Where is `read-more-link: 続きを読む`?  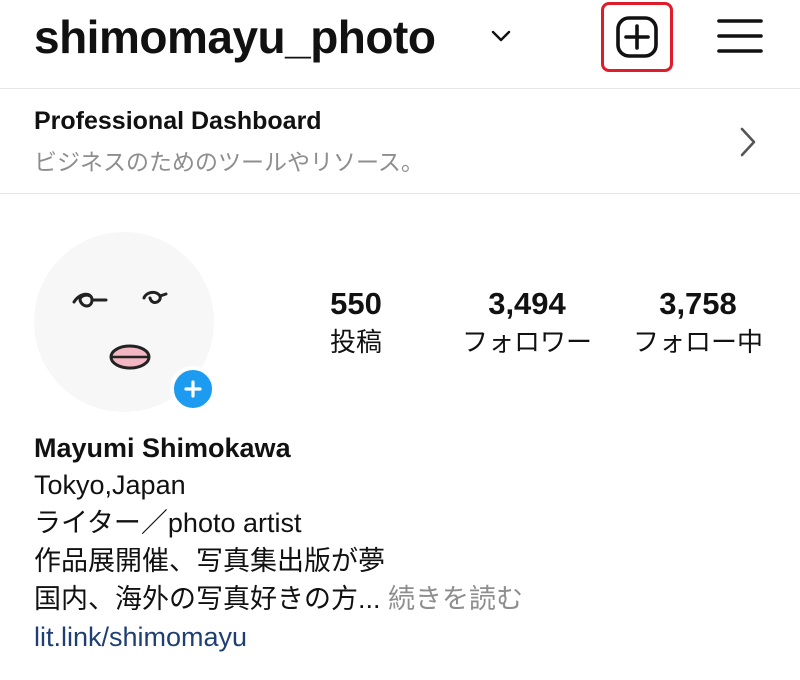
read-more-link: 続きを読む is located at coordinates (455, 599).